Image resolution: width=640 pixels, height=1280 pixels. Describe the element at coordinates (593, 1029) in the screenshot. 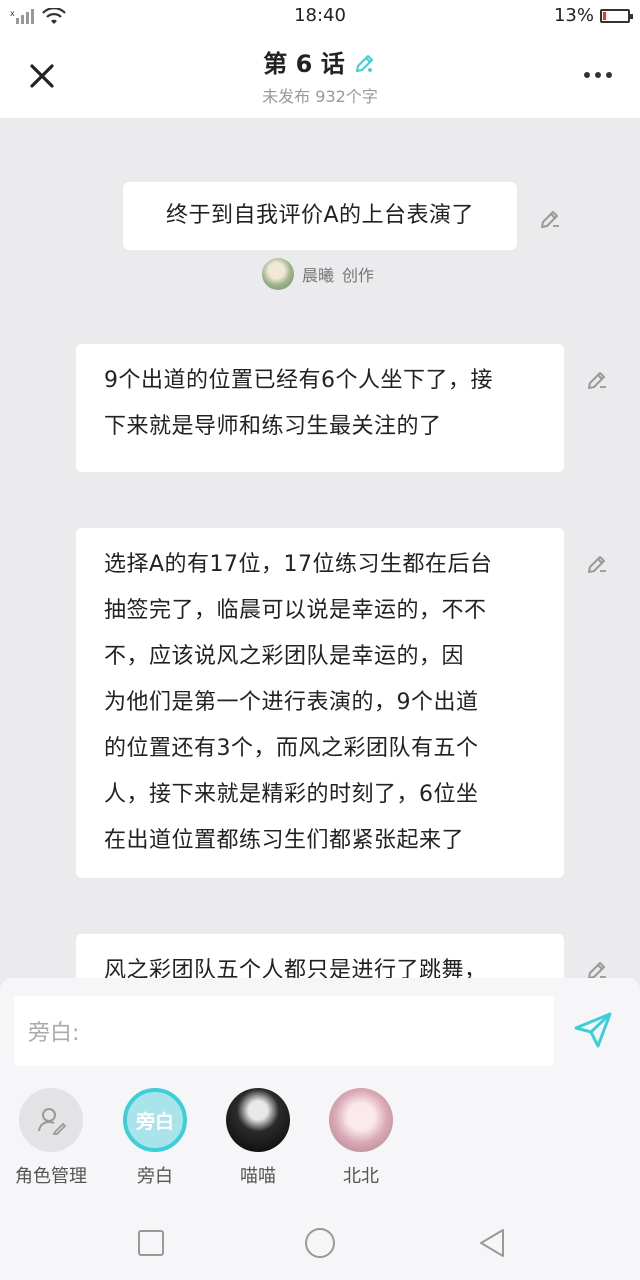

I see `send-icon` at that location.